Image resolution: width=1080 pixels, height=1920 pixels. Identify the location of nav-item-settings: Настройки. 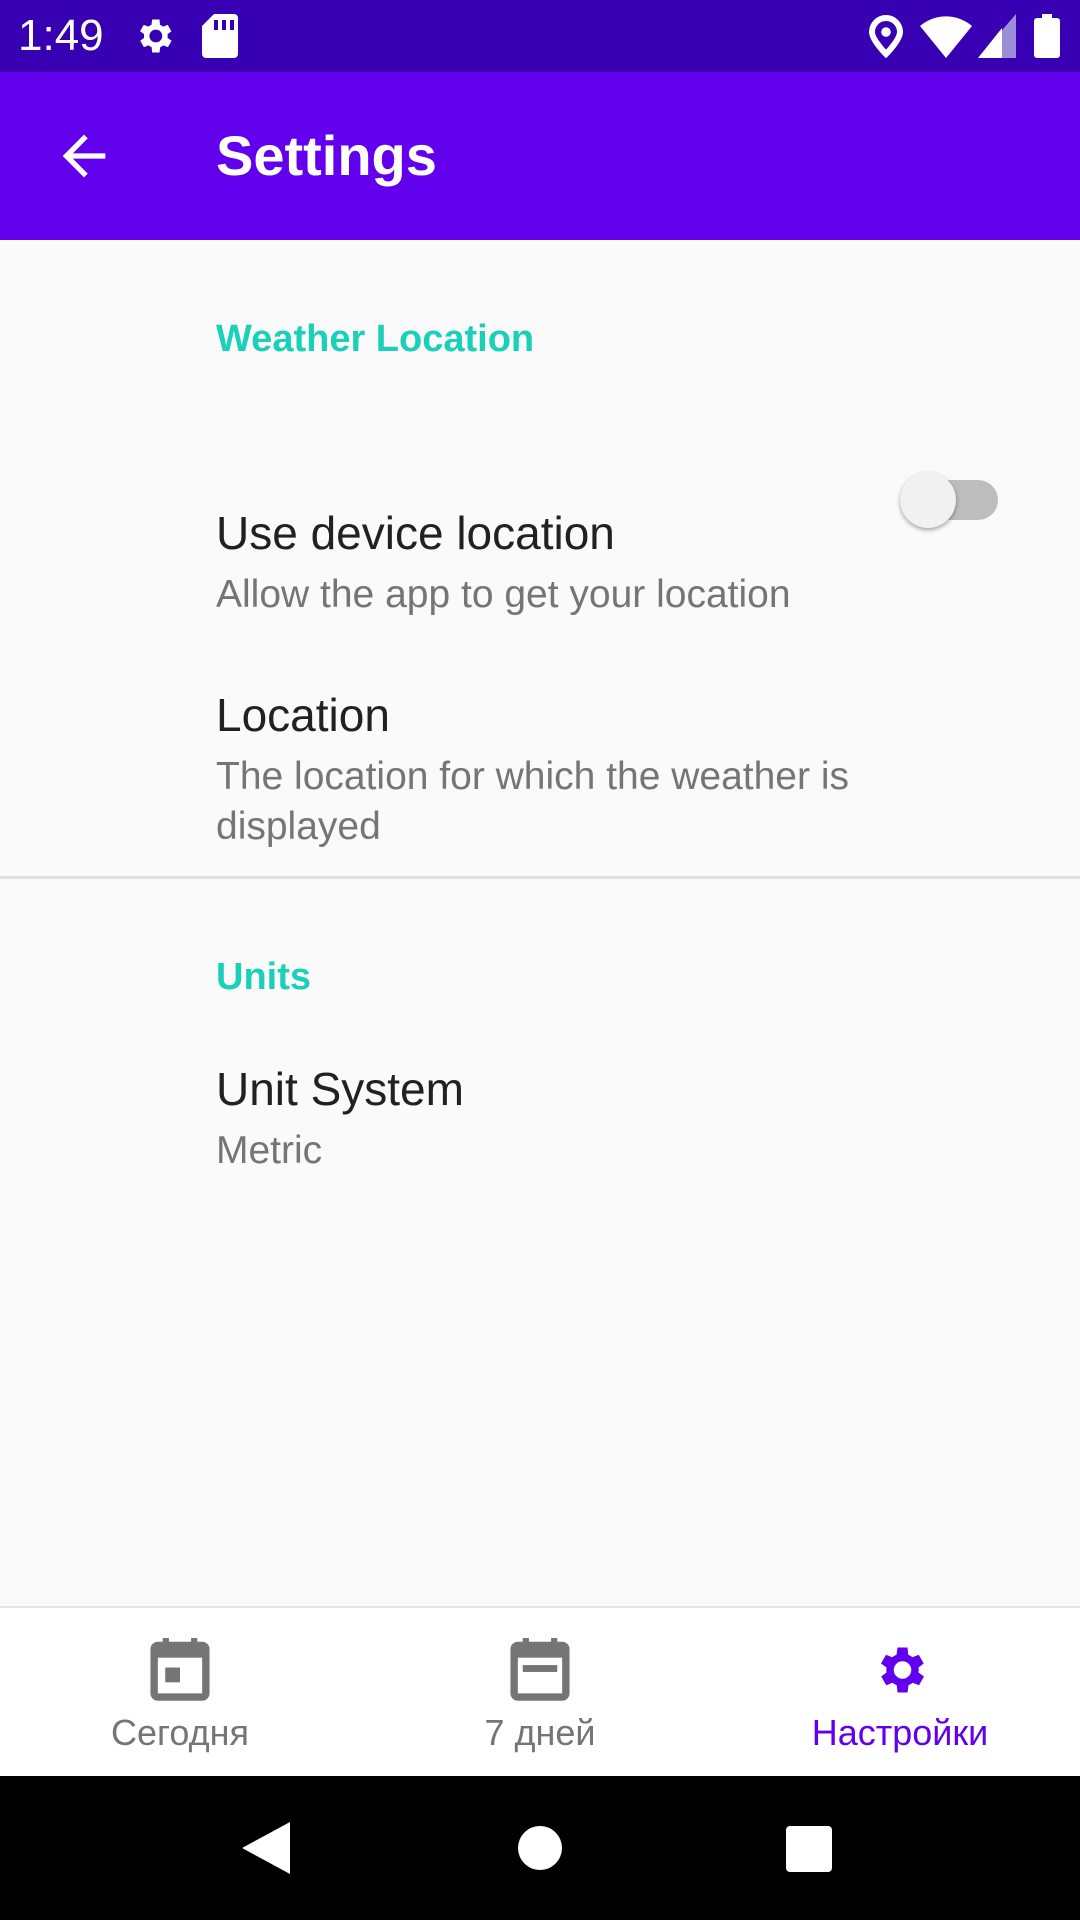
(900, 1693).